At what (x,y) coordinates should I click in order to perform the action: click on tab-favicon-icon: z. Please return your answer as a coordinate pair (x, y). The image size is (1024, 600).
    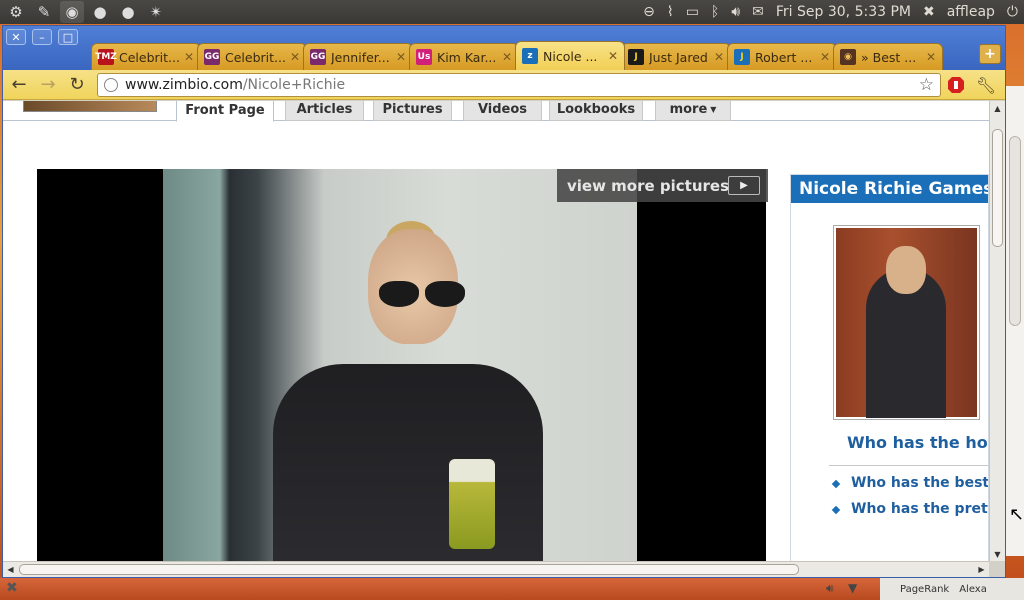
    Looking at the image, I should click on (530, 56).